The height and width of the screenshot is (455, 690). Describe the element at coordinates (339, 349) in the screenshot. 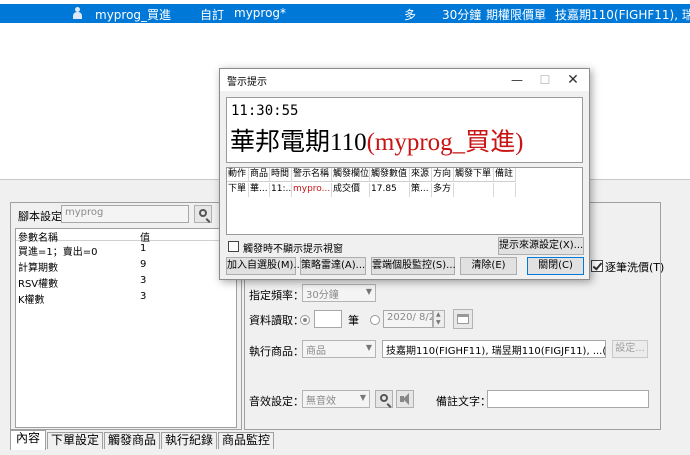

I see `exec-select: 商品 ▼` at that location.